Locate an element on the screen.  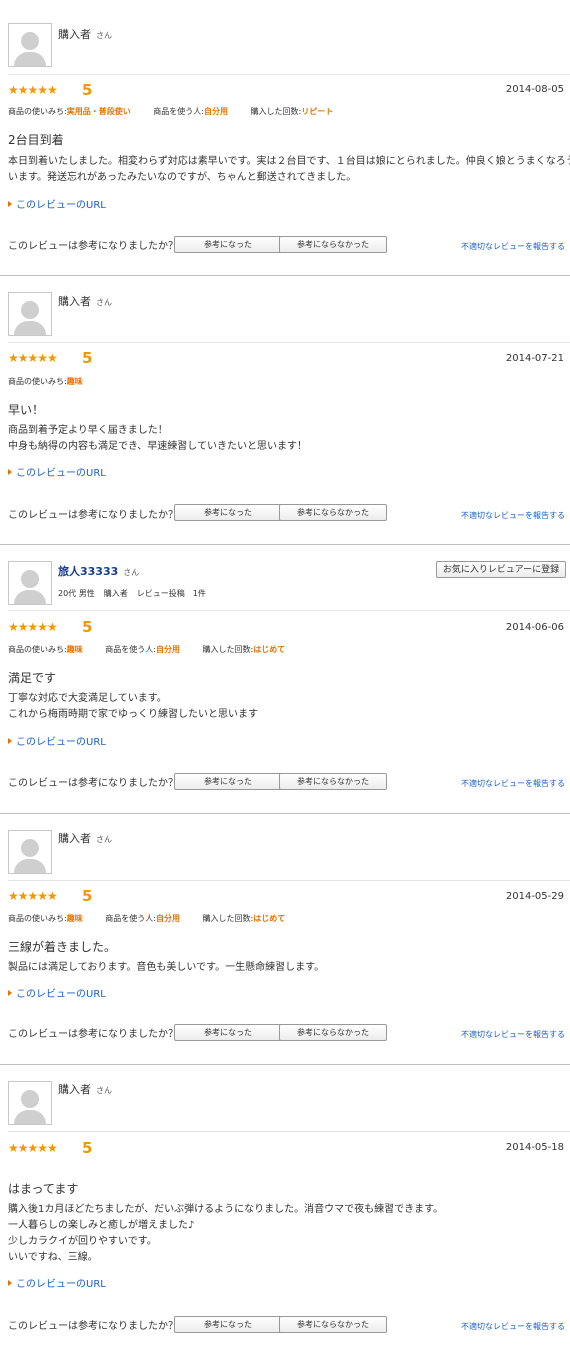
review-title: 早い！ is located at coordinates (26, 410).